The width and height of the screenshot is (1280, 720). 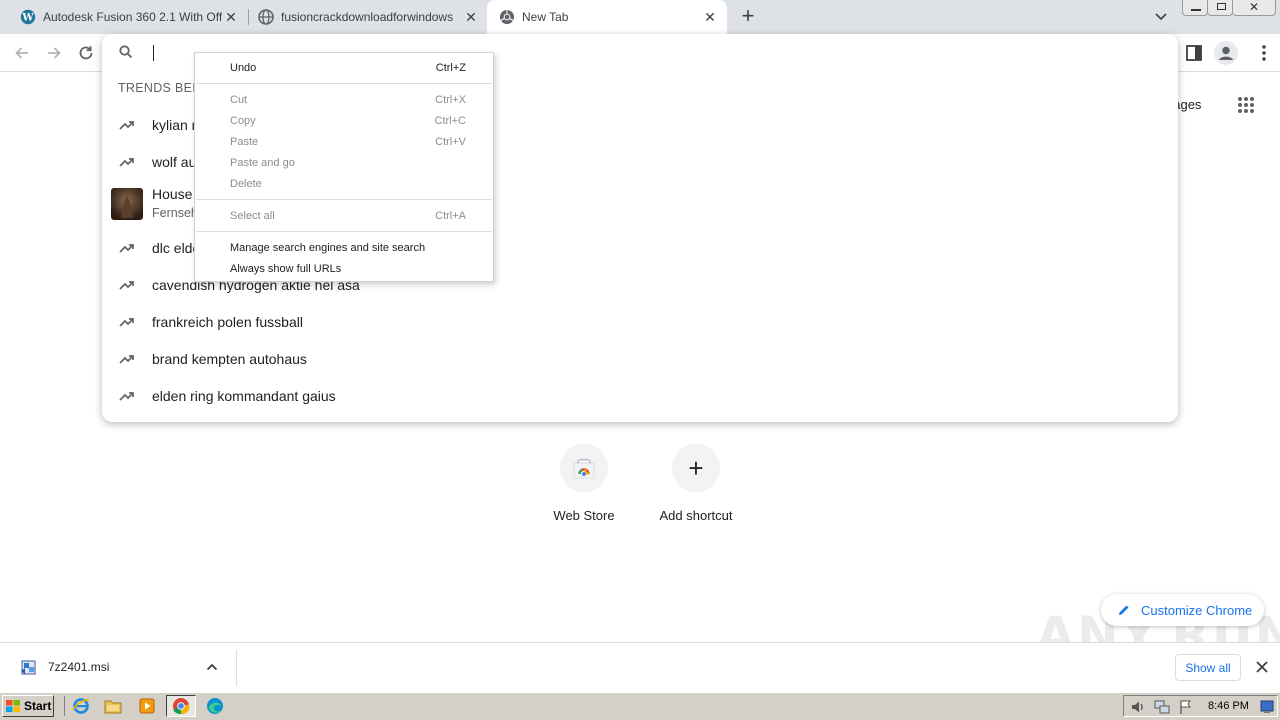 What do you see at coordinates (607, 17) in the screenshot?
I see `tab-new-tab: New Tab ✕` at bounding box center [607, 17].